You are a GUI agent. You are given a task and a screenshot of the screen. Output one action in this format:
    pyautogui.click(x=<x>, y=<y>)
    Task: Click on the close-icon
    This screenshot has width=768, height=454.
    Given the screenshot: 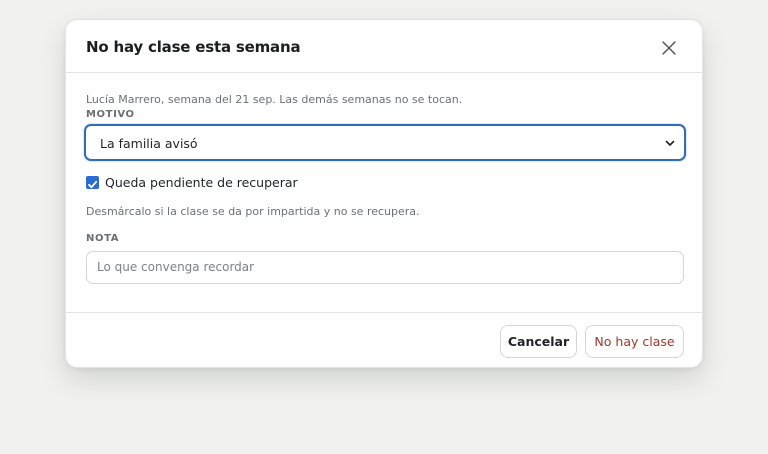 What is the action you would take?
    pyautogui.click(x=669, y=48)
    